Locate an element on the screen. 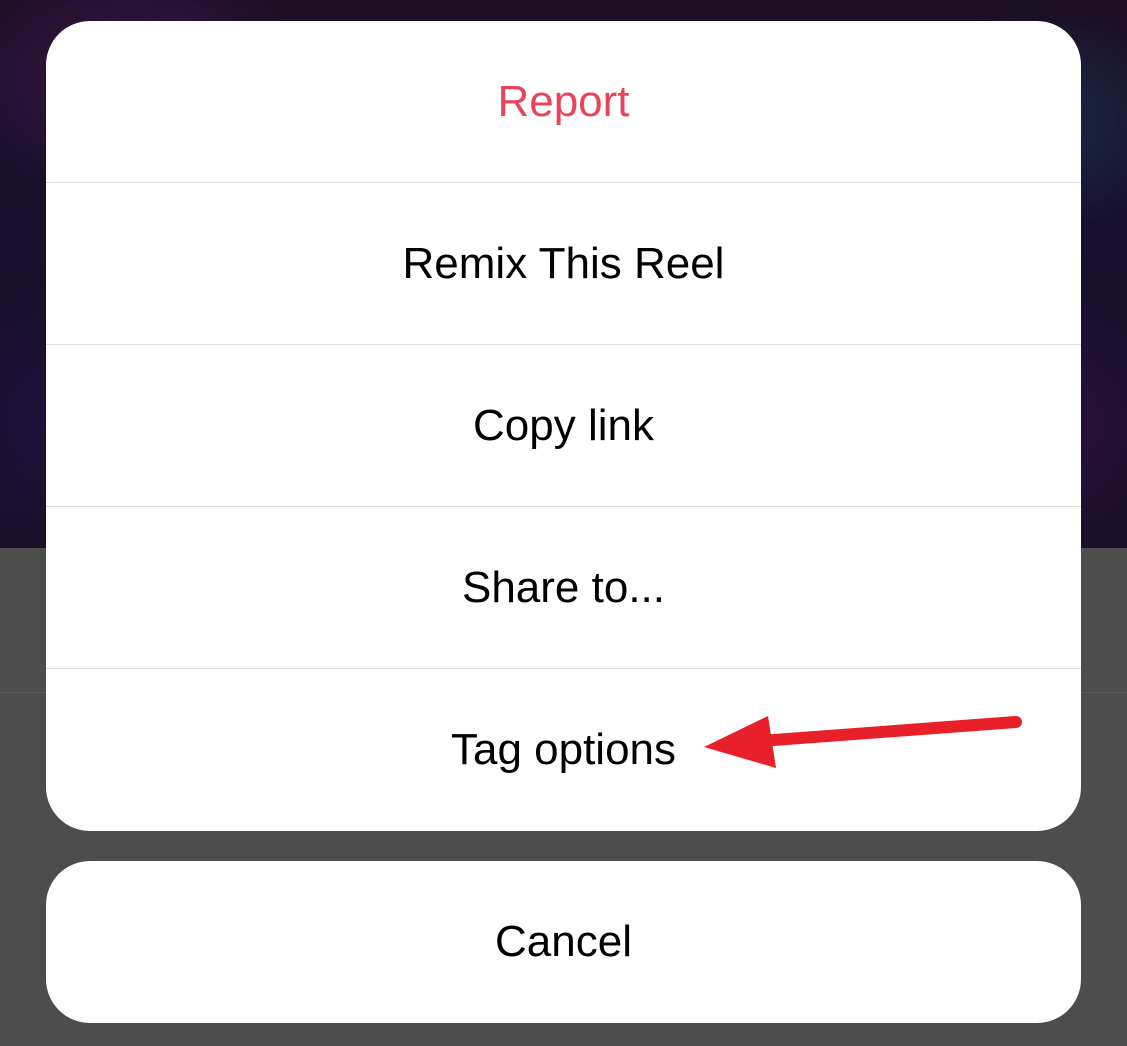 This screenshot has width=1127, height=1046. tag-options-button: Tag options is located at coordinates (563, 749).